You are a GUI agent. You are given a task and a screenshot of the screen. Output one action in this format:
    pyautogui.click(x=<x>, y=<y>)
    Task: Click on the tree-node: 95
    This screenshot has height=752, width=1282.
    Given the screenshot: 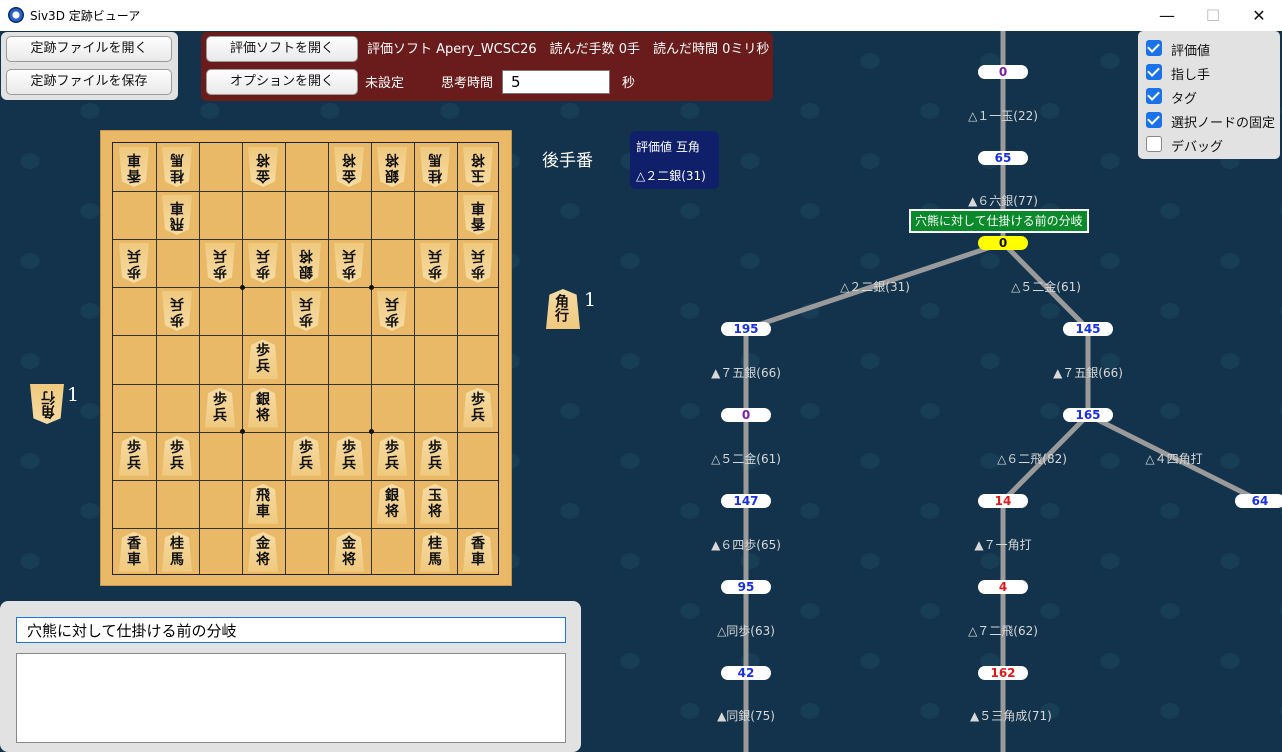 What is the action you would take?
    pyautogui.click(x=746, y=587)
    